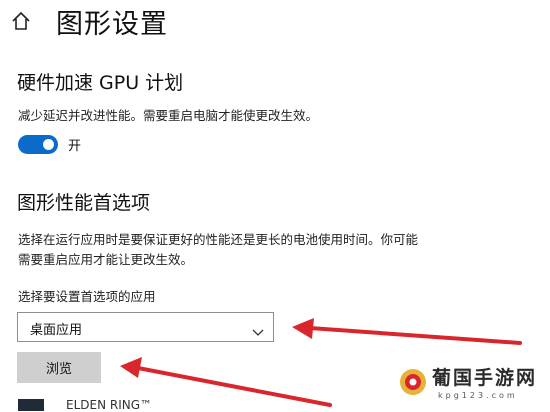  I want to click on watermark-logo-icon, so click(413, 382).